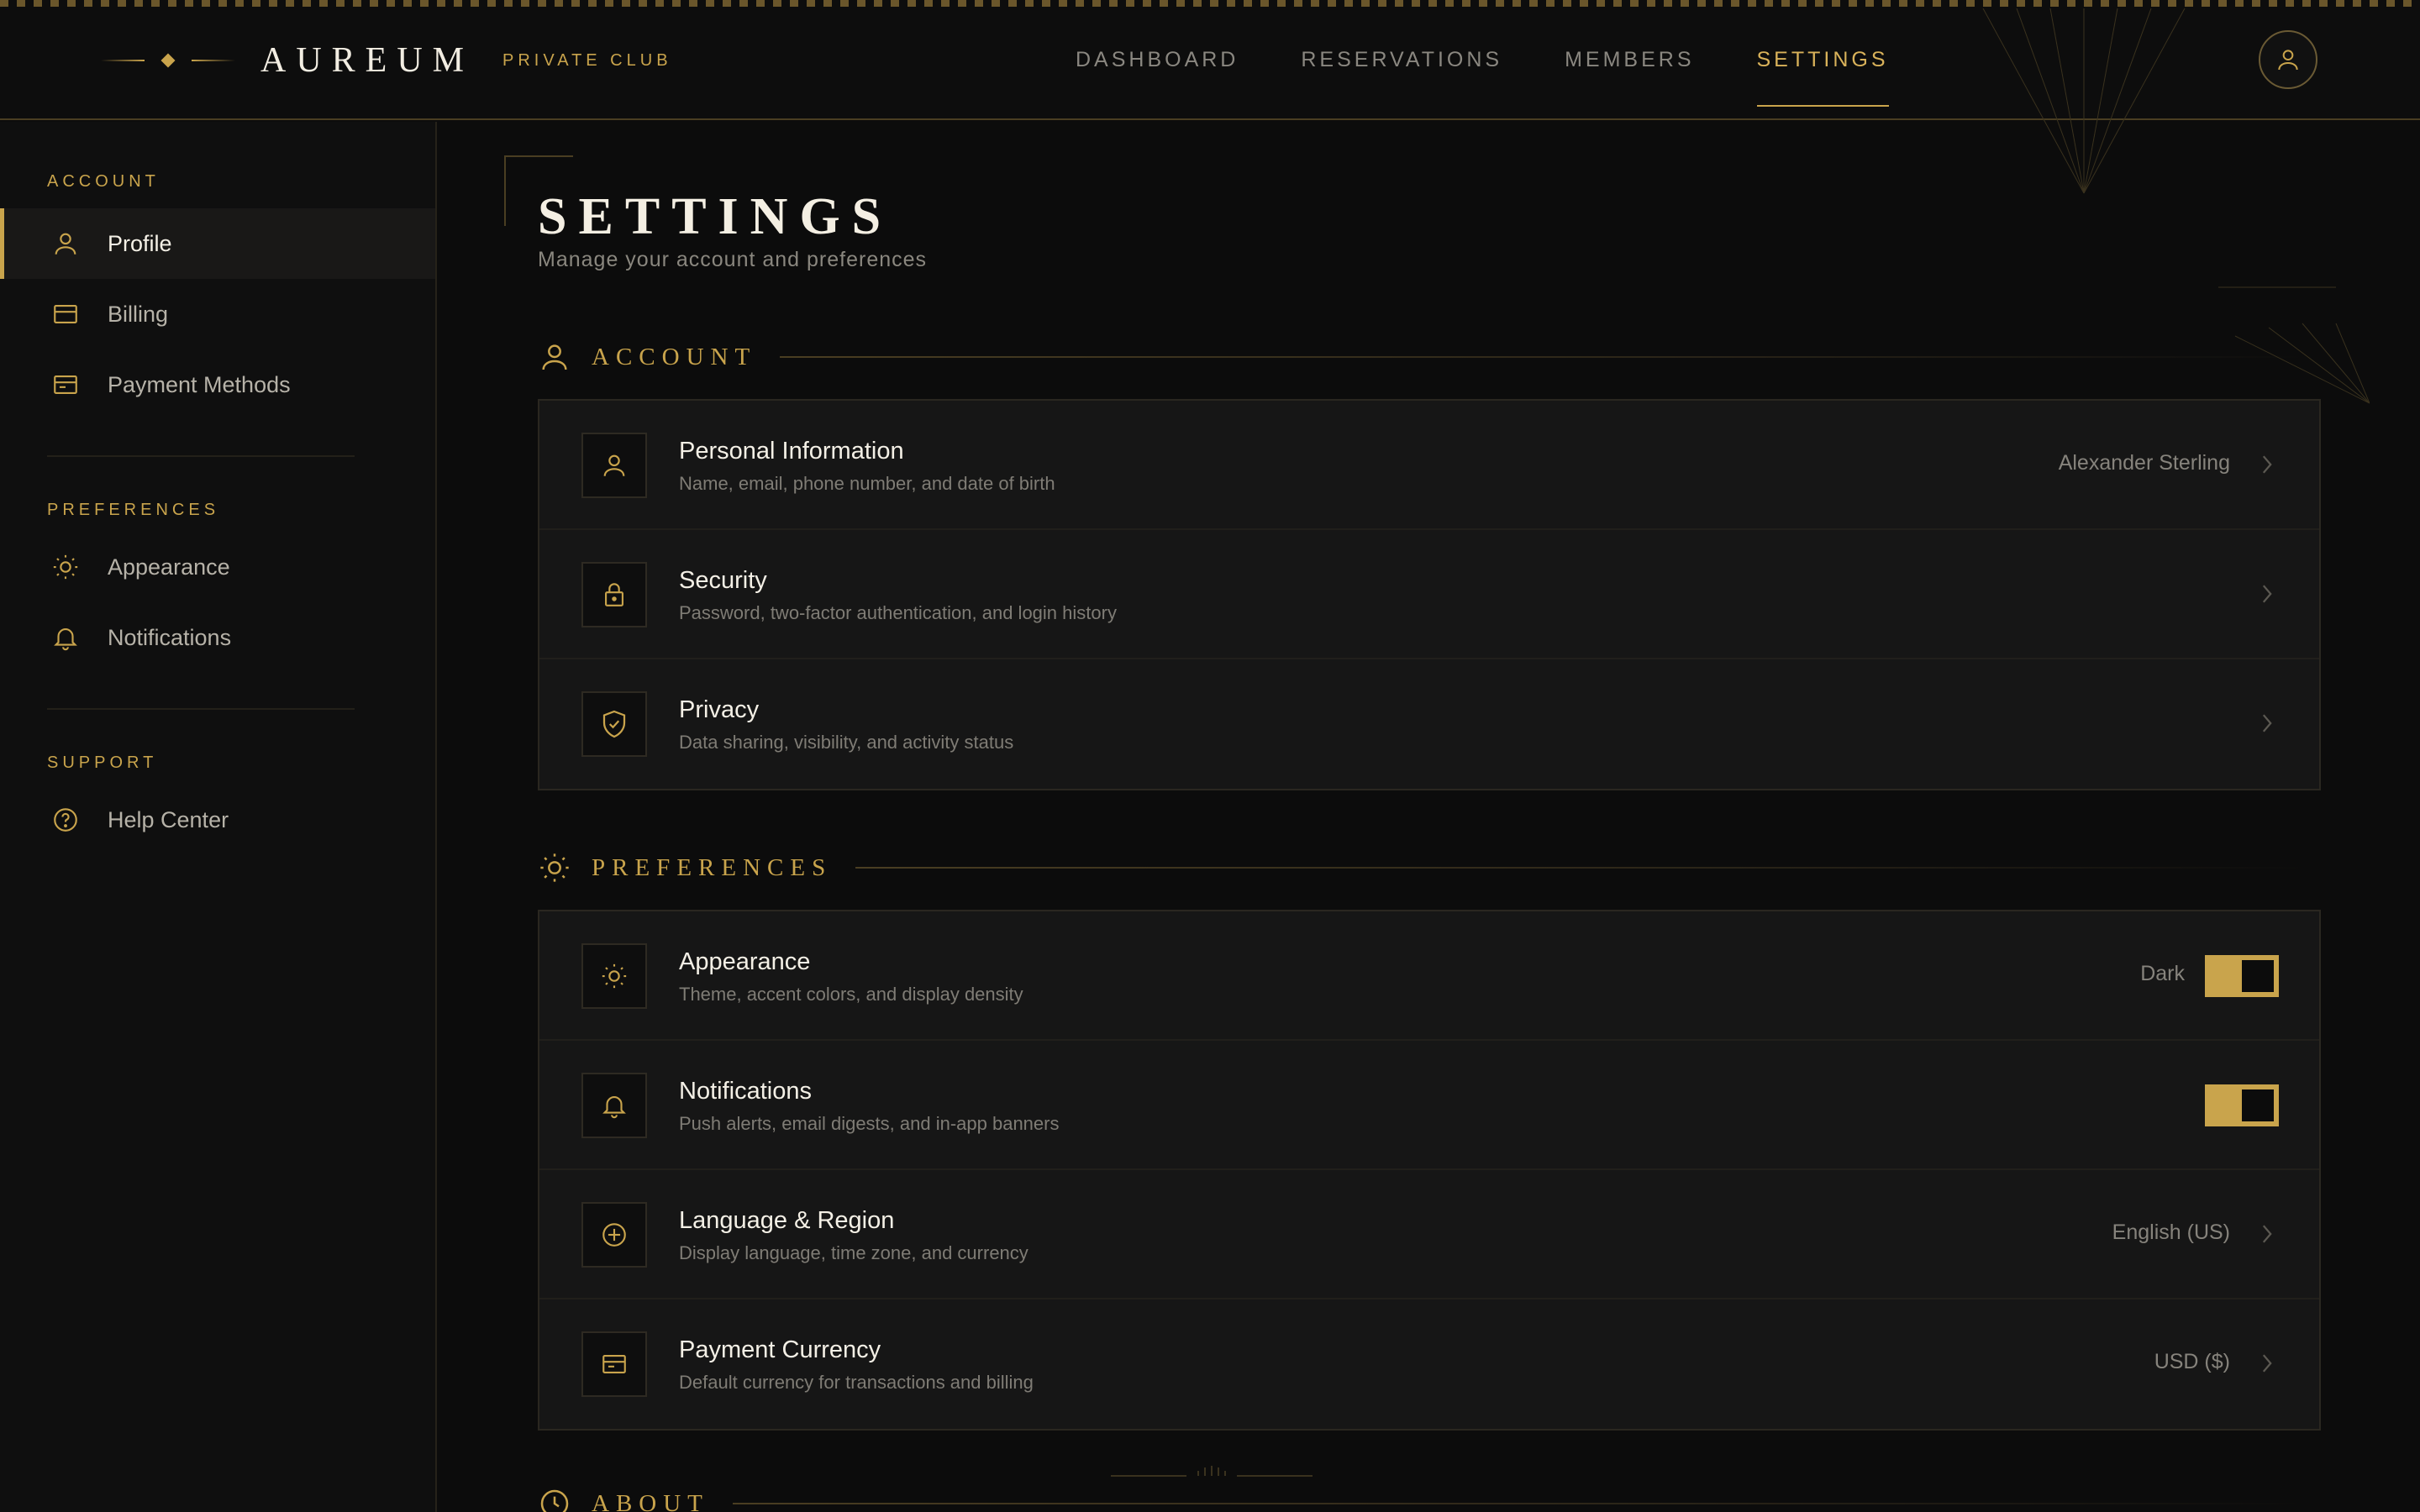  I want to click on row-value: Dark, so click(2162, 973).